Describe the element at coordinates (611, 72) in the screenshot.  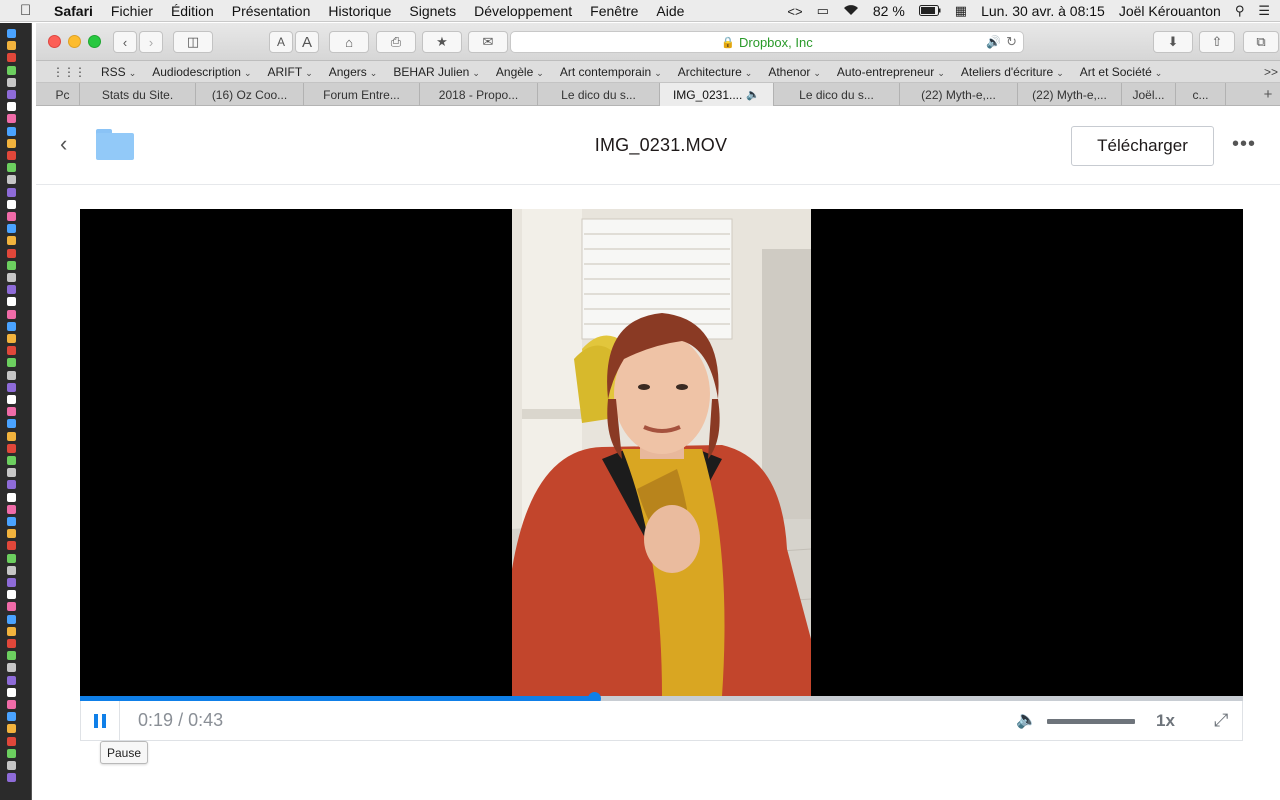
I see `bookmark-art-contemporain: Art contemporain ⌄` at that location.